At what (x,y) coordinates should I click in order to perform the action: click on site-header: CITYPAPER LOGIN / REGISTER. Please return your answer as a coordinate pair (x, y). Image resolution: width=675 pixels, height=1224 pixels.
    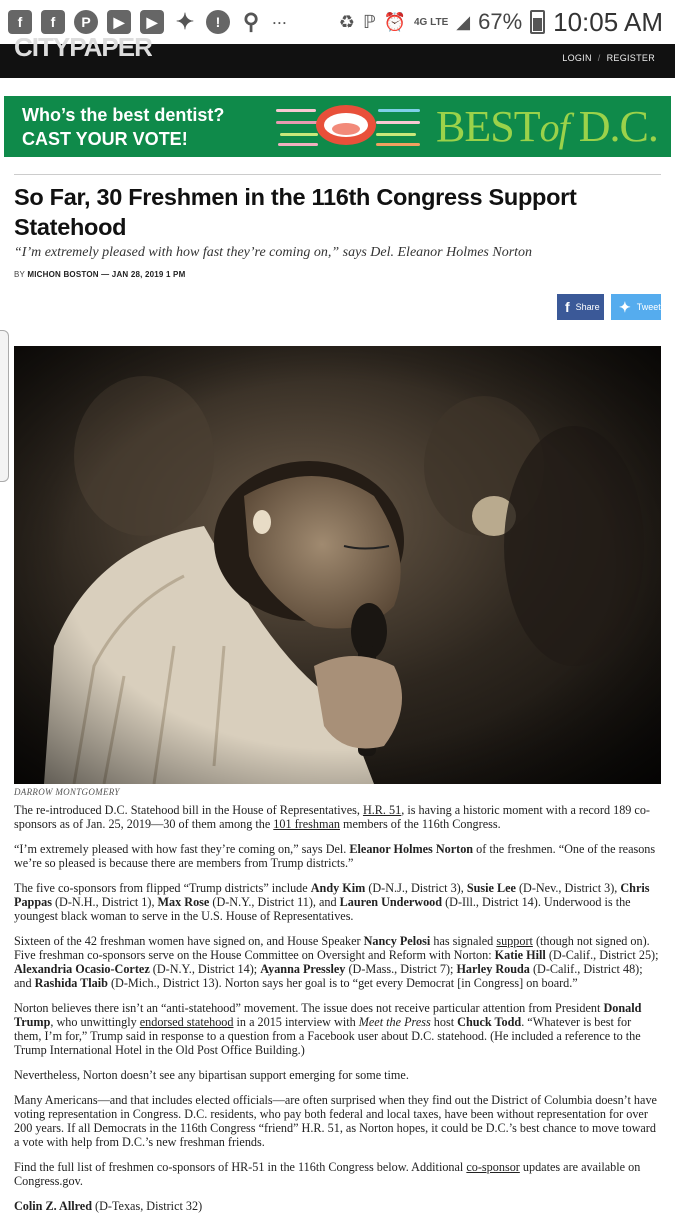
    Looking at the image, I should click on (337, 58).